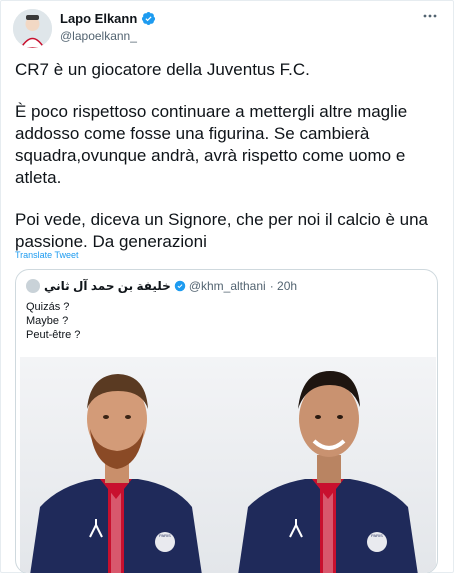 The height and width of the screenshot is (573, 454). Describe the element at coordinates (53, 335) in the screenshot. I see `quoted-line: Peut-être ?` at that location.